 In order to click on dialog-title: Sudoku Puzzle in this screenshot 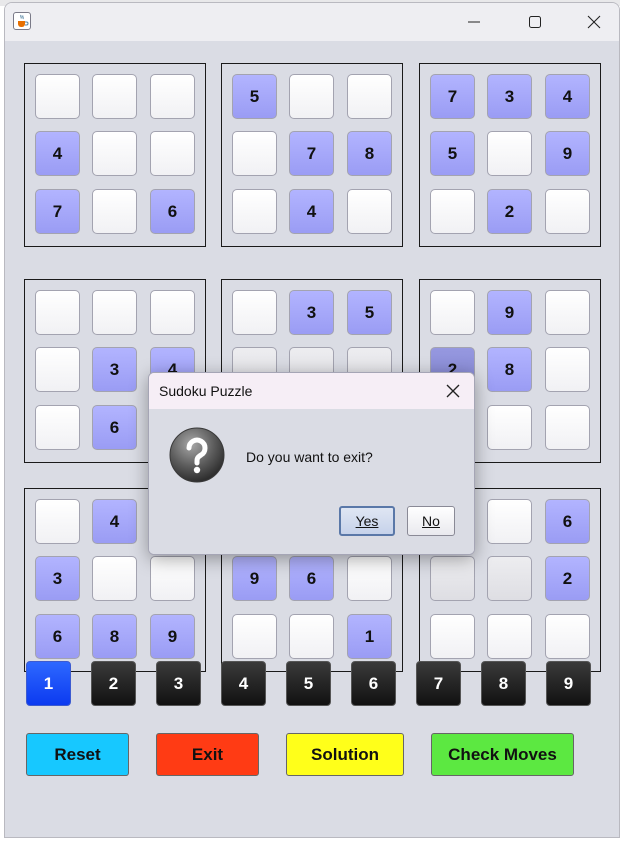, I will do `click(206, 391)`.